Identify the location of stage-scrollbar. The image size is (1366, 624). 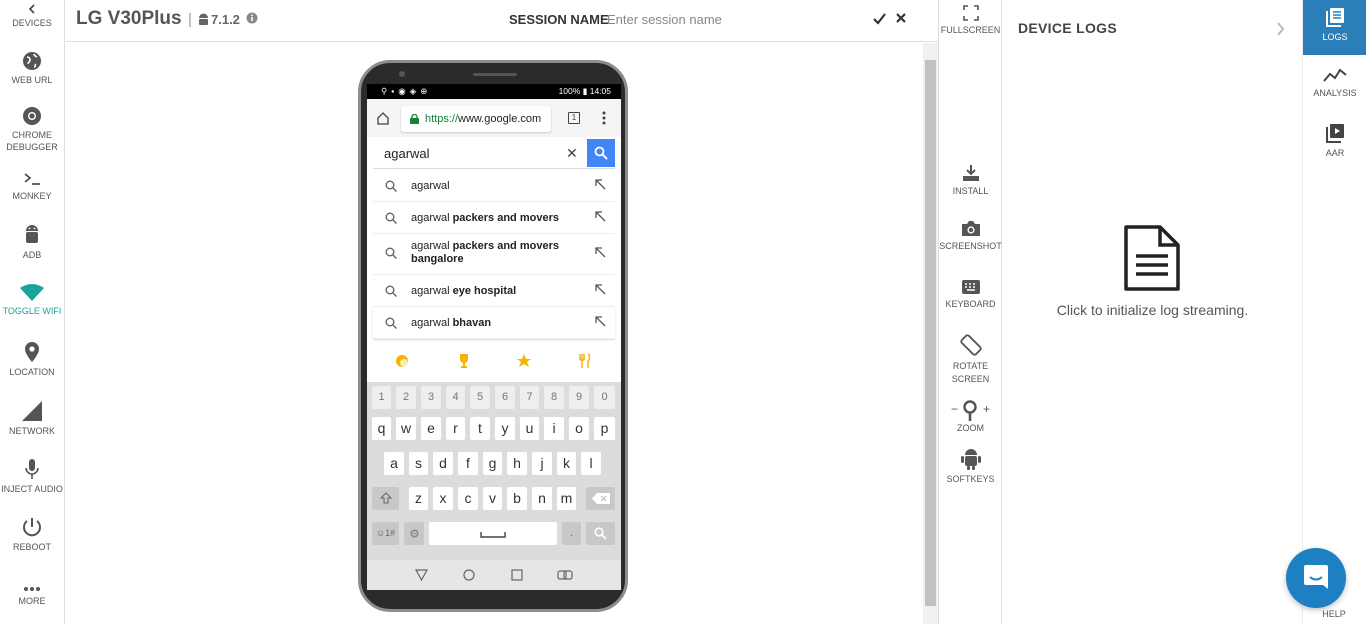
(930, 333).